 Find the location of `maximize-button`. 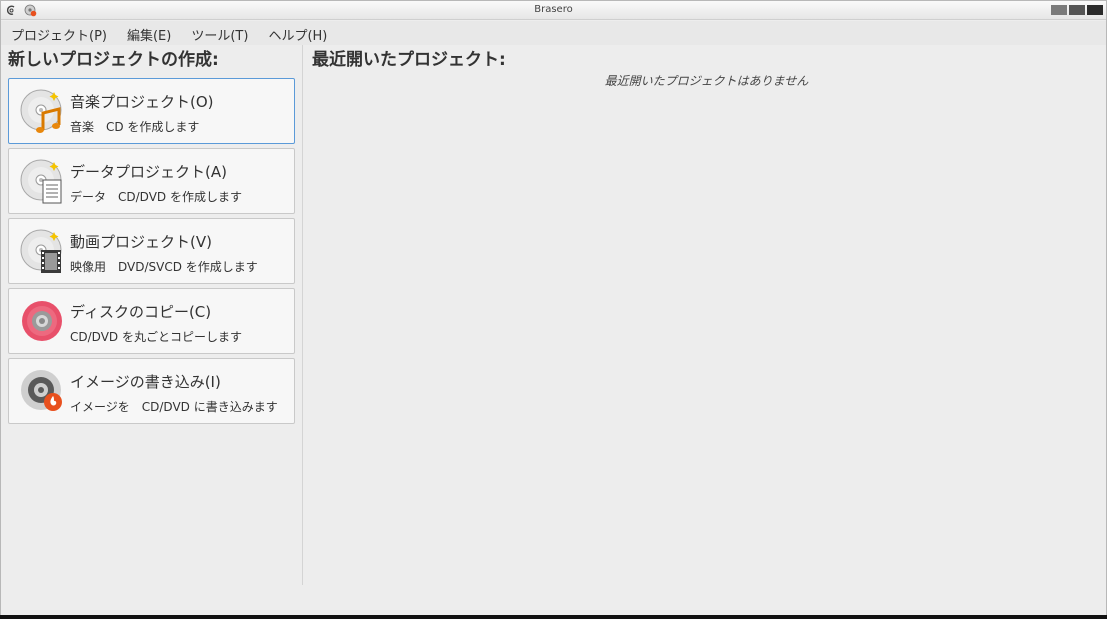

maximize-button is located at coordinates (1077, 10).